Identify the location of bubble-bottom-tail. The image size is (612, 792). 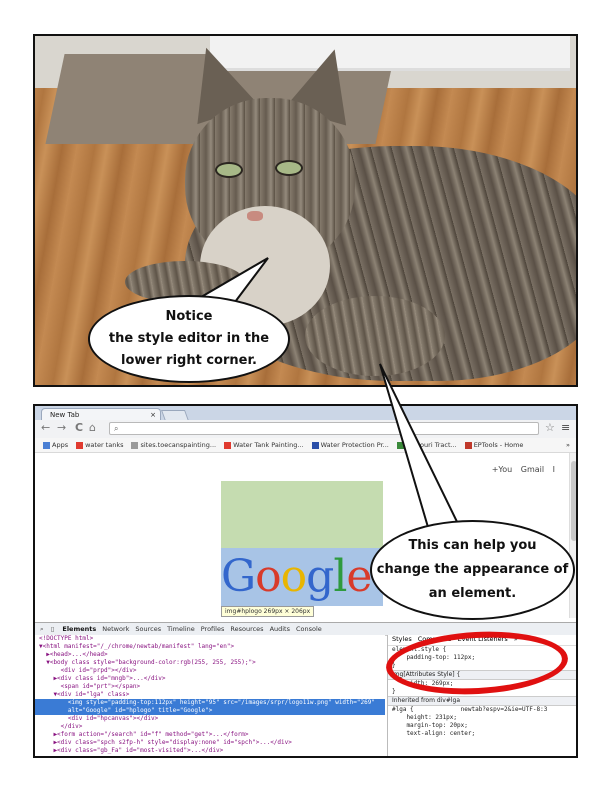
(421, 449).